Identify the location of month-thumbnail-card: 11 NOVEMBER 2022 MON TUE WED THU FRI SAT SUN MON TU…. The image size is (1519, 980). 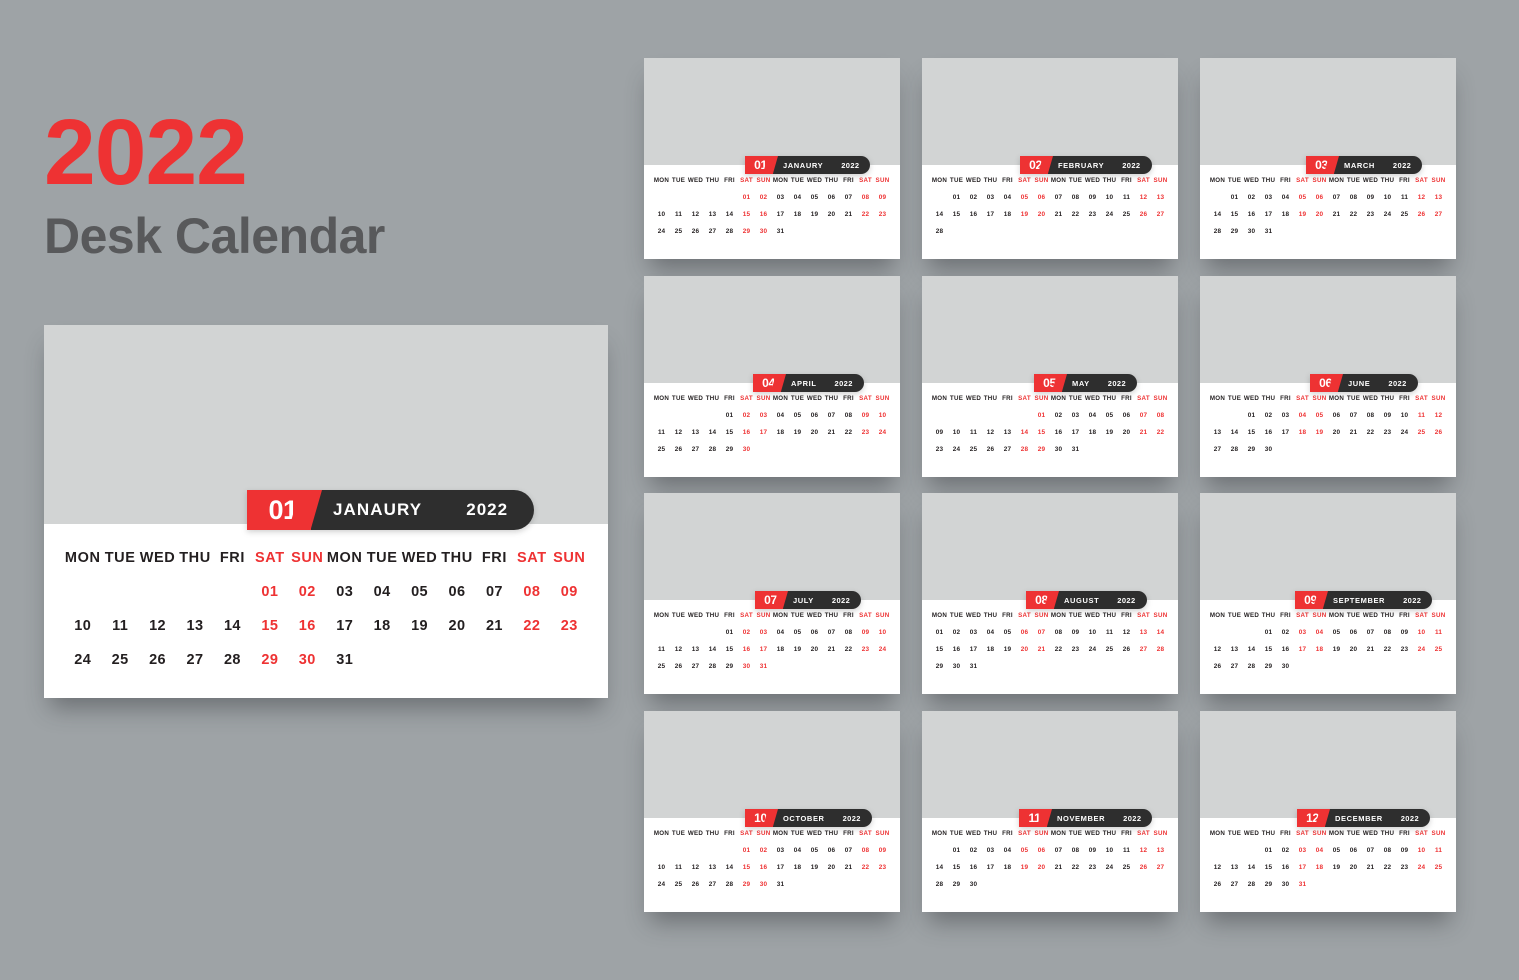
(1050, 811).